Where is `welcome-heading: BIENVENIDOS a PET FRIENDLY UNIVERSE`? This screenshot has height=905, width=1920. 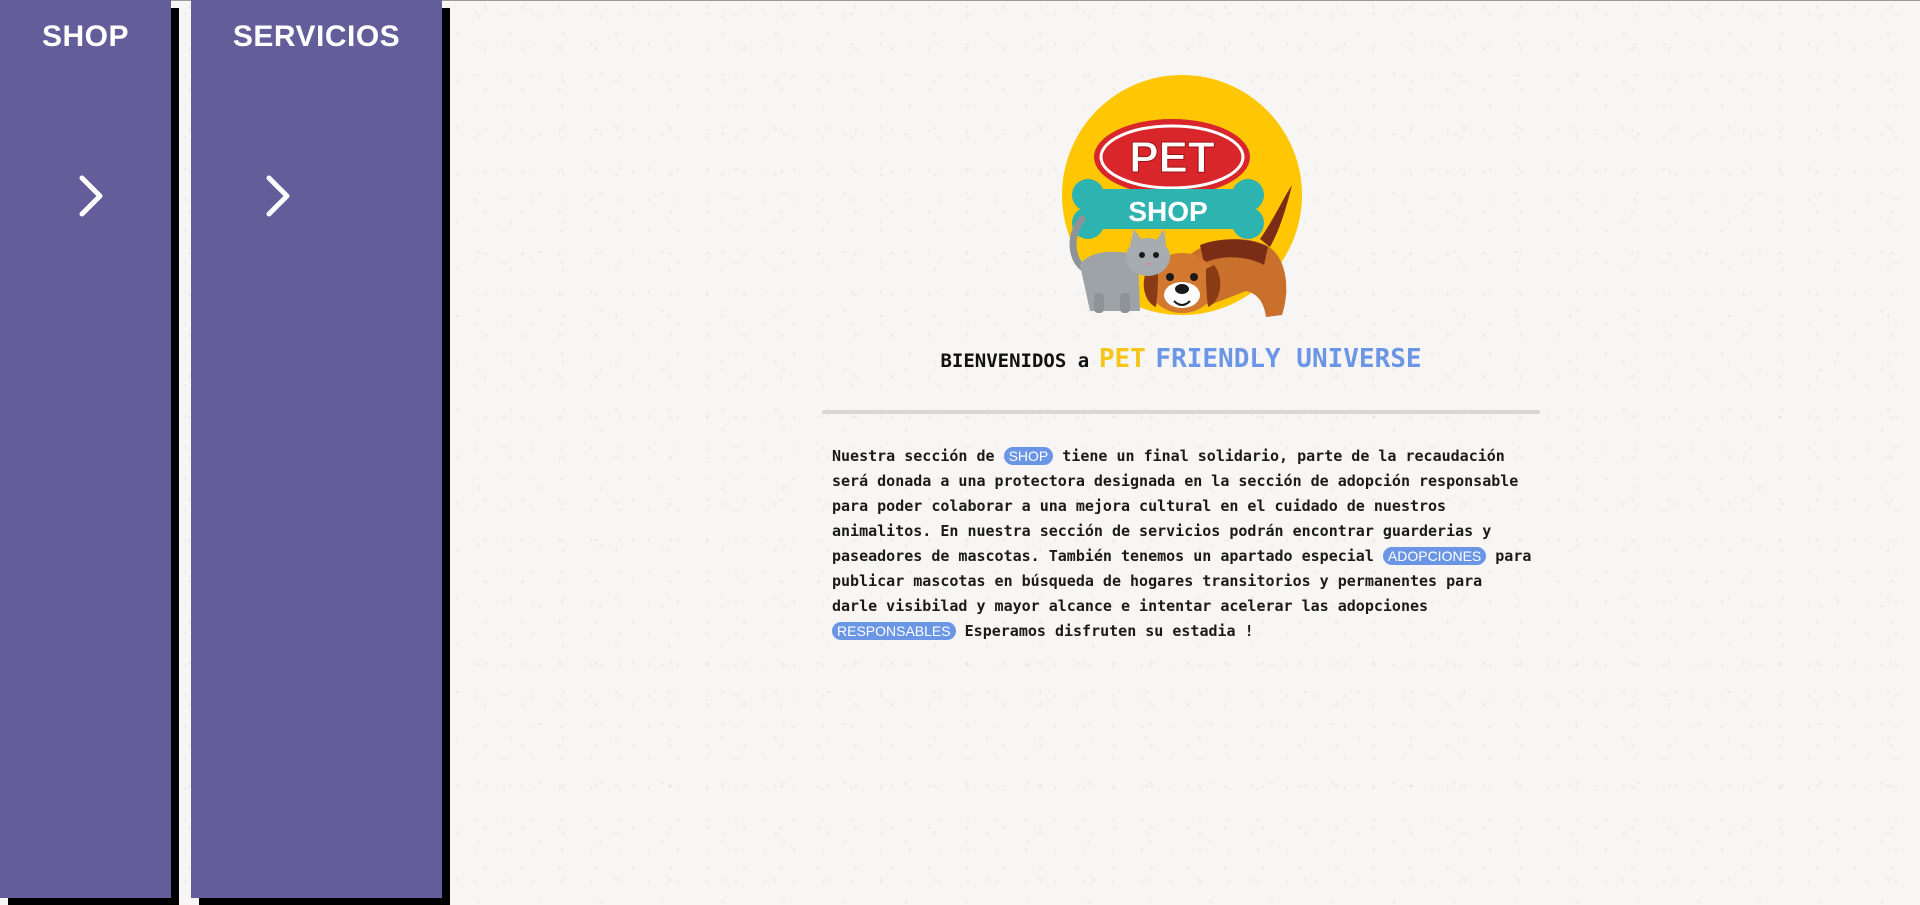 welcome-heading: BIENVENIDOS a PET FRIENDLY UNIVERSE is located at coordinates (960, 359).